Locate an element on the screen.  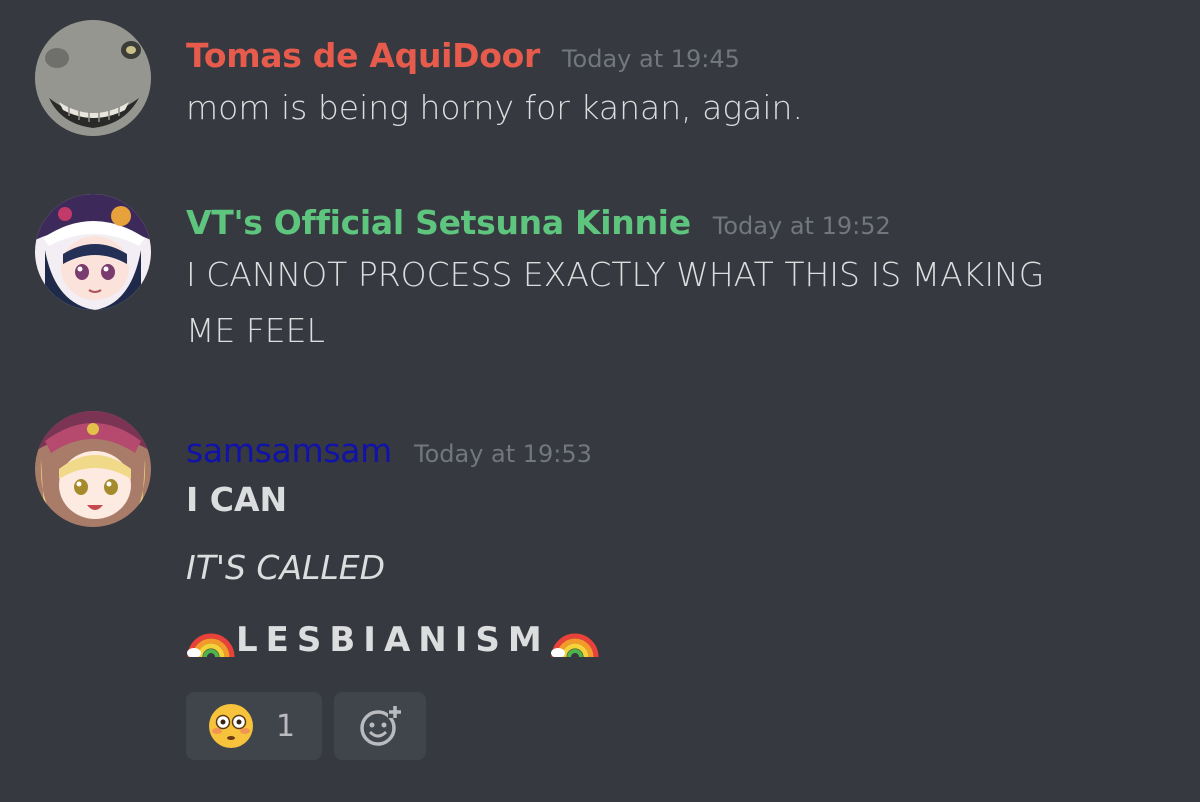
avatar-image-anime-girl-hat is located at coordinates (93, 252).